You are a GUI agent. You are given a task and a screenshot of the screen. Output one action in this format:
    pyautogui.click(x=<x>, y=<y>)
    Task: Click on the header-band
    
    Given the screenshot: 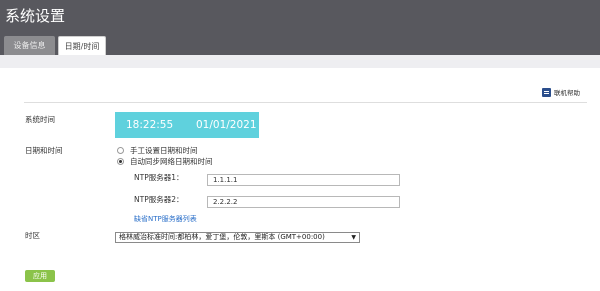 What is the action you would take?
    pyautogui.click(x=300, y=61)
    